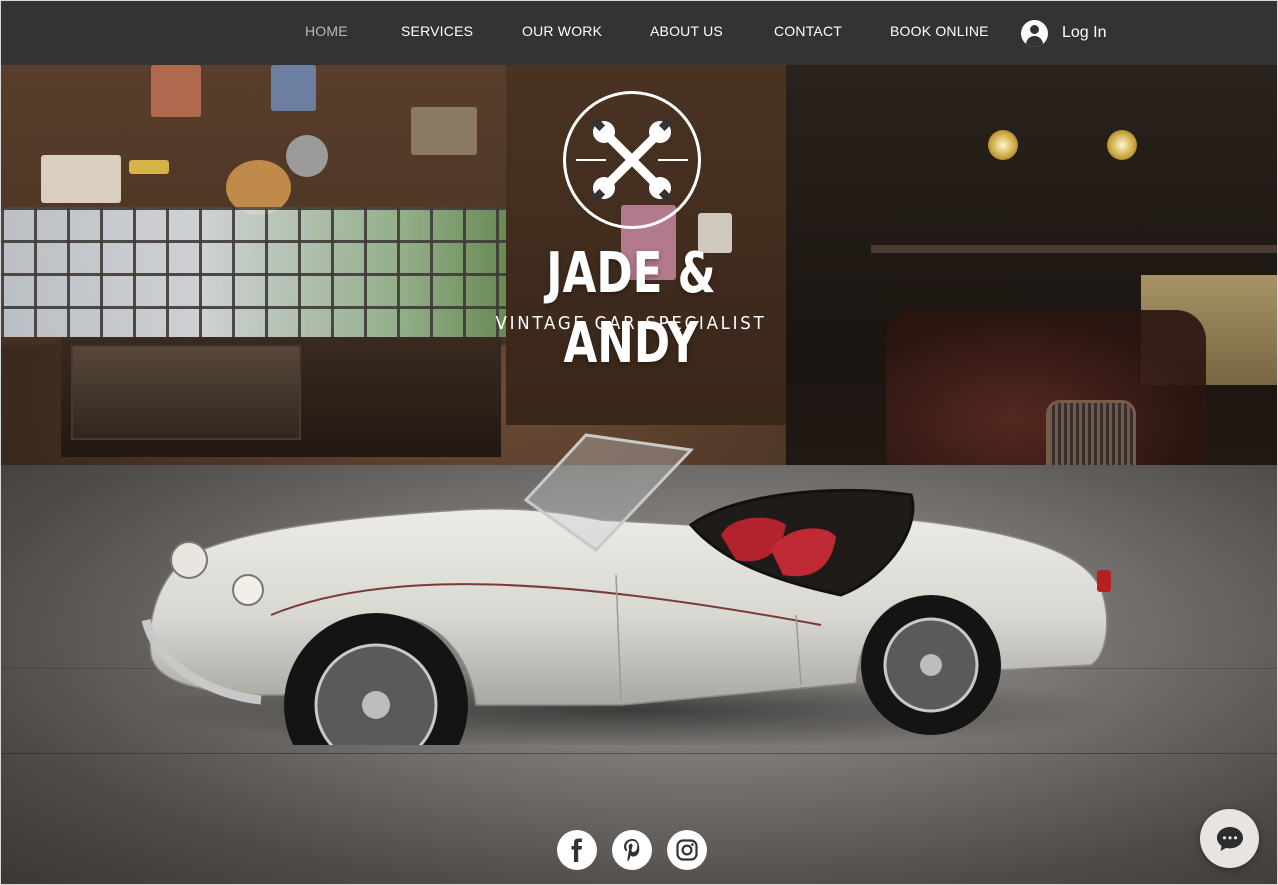 The height and width of the screenshot is (885, 1278). I want to click on pinterest-icon, so click(632, 850).